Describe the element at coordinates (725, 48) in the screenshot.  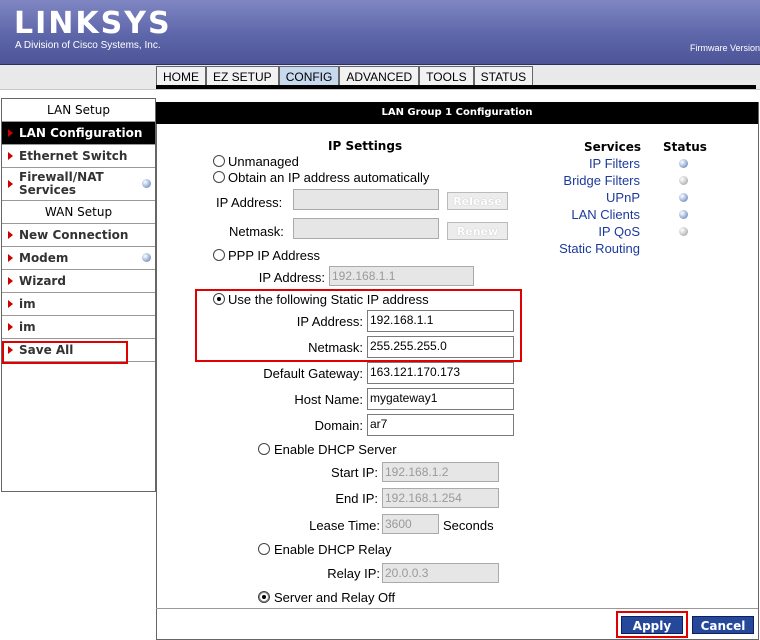
I see `firmware-version-label: Firmware Version` at that location.